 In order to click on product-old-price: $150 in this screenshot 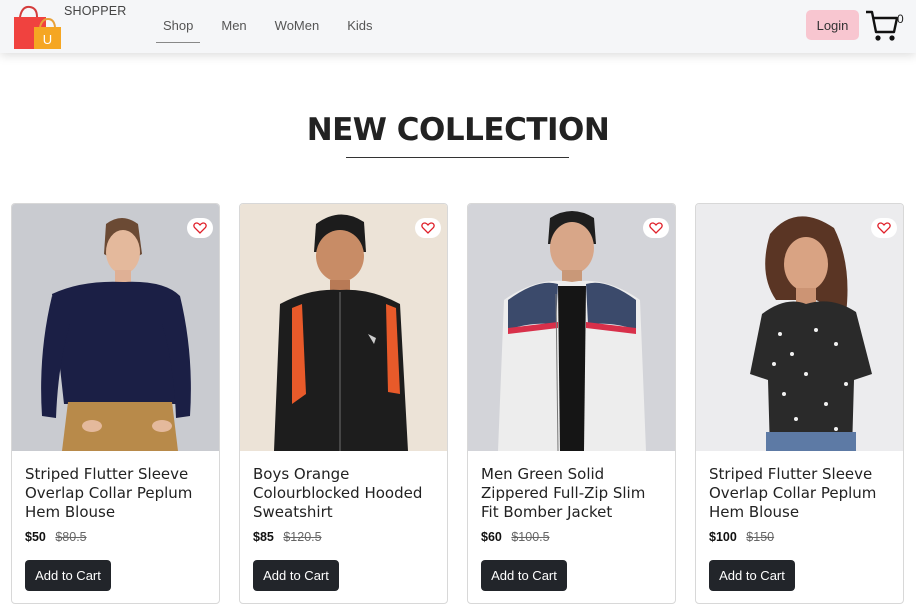, I will do `click(760, 537)`.